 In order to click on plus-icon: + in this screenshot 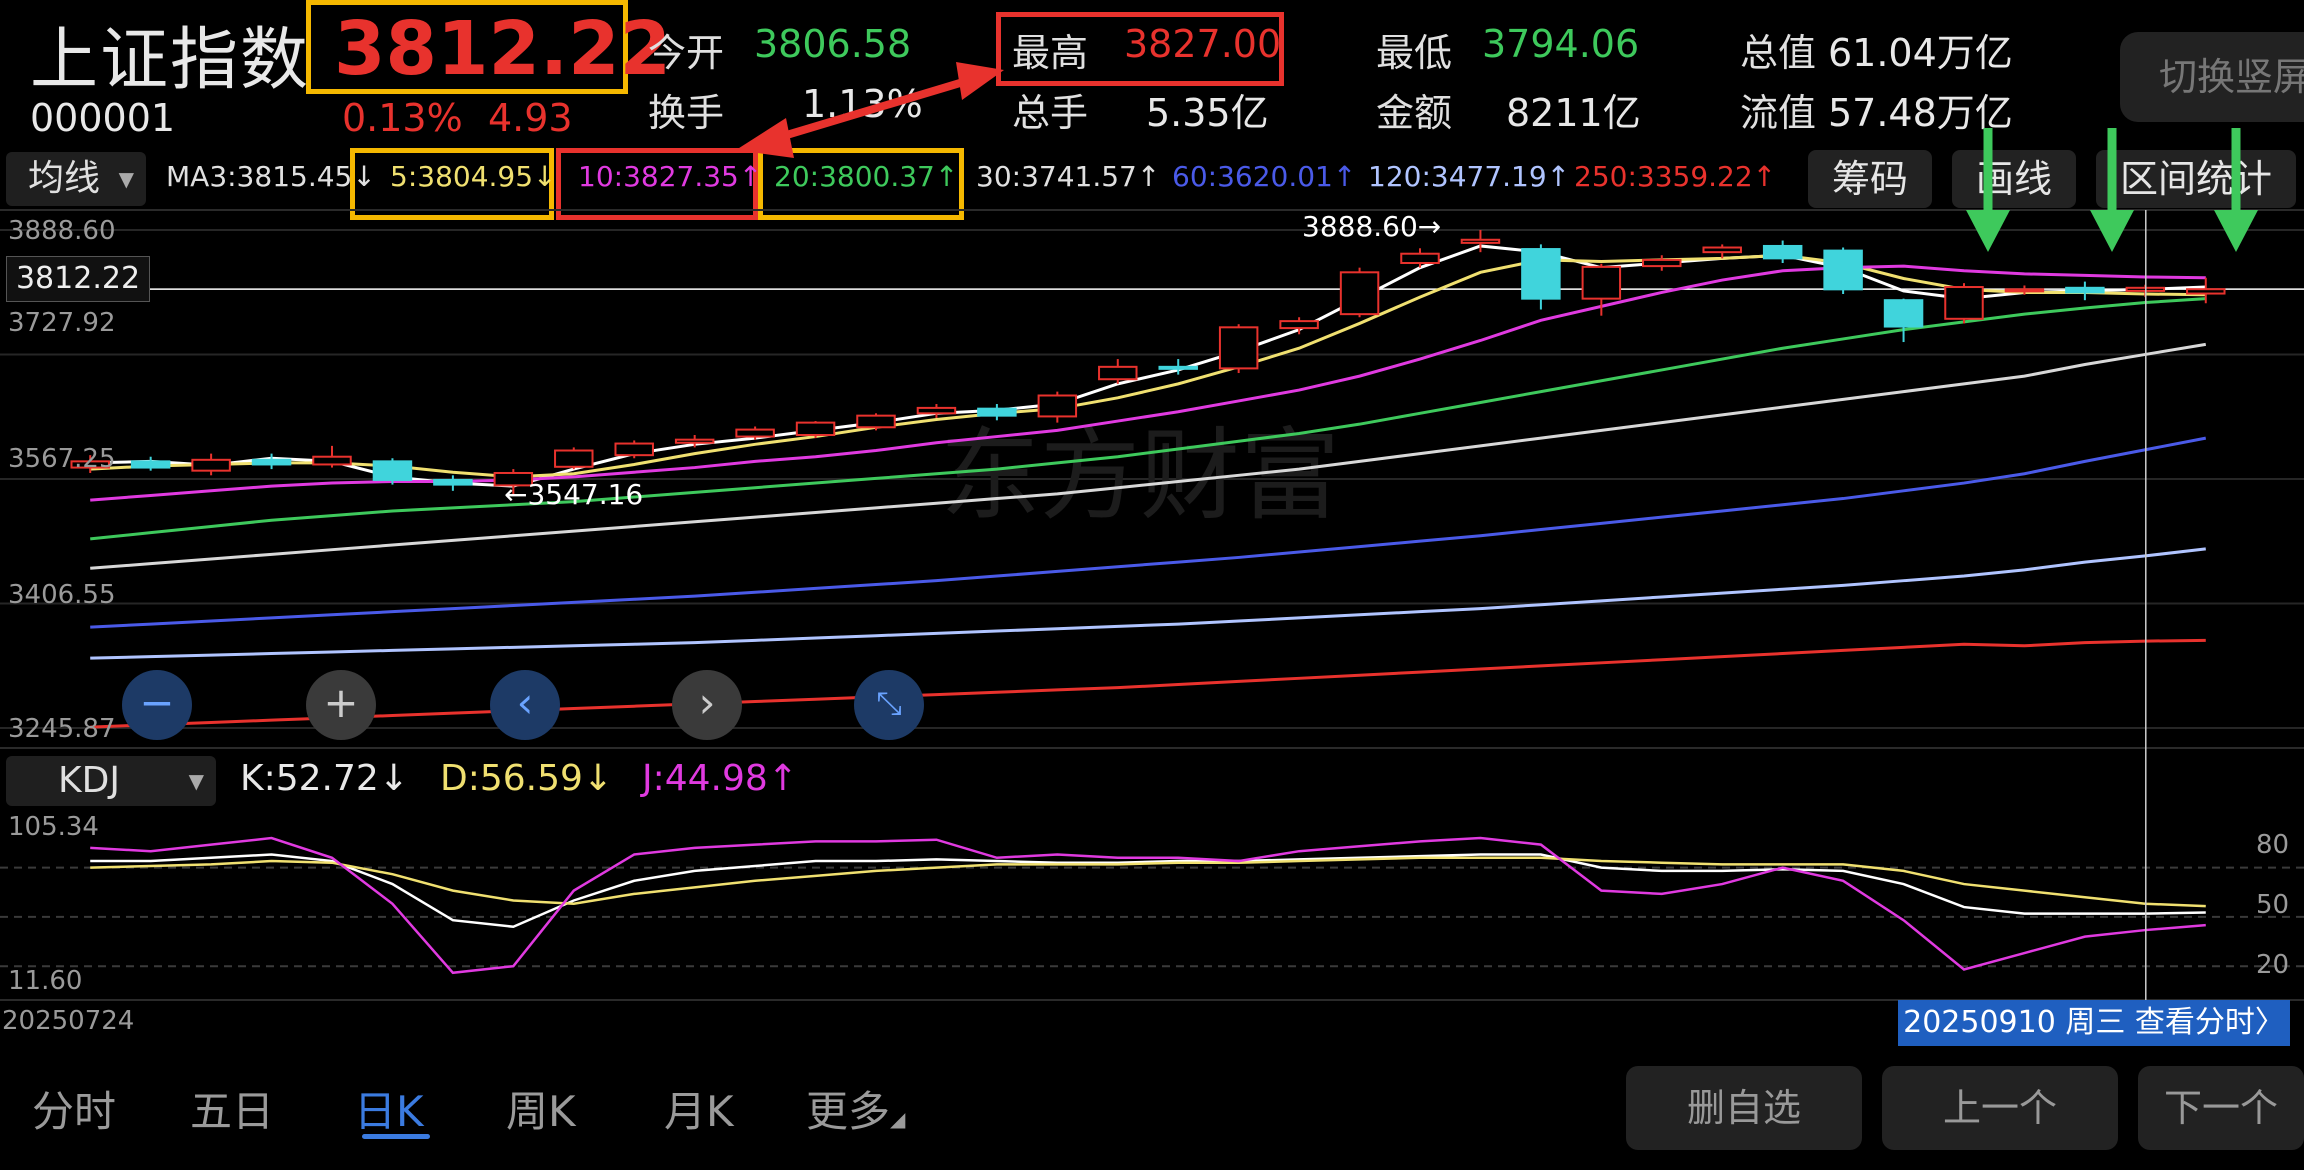, I will do `click(341, 702)`.